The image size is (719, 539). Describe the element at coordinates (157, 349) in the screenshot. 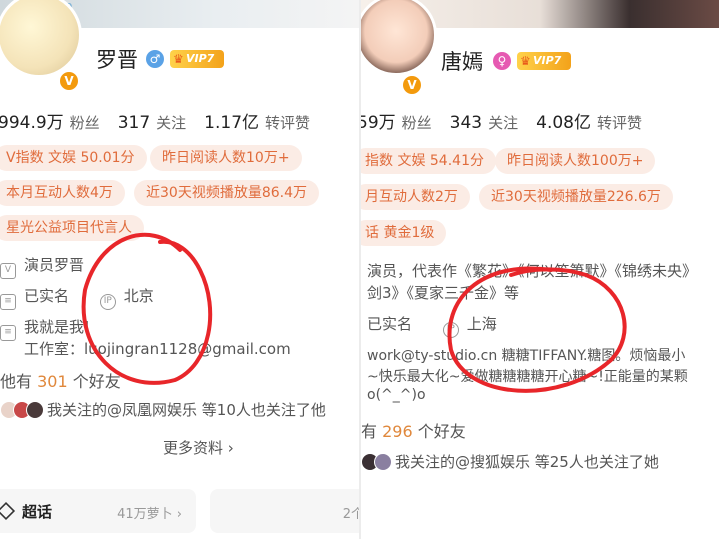

I see `bio-line2: 工作室：luojingran1128@gmail.com` at that location.